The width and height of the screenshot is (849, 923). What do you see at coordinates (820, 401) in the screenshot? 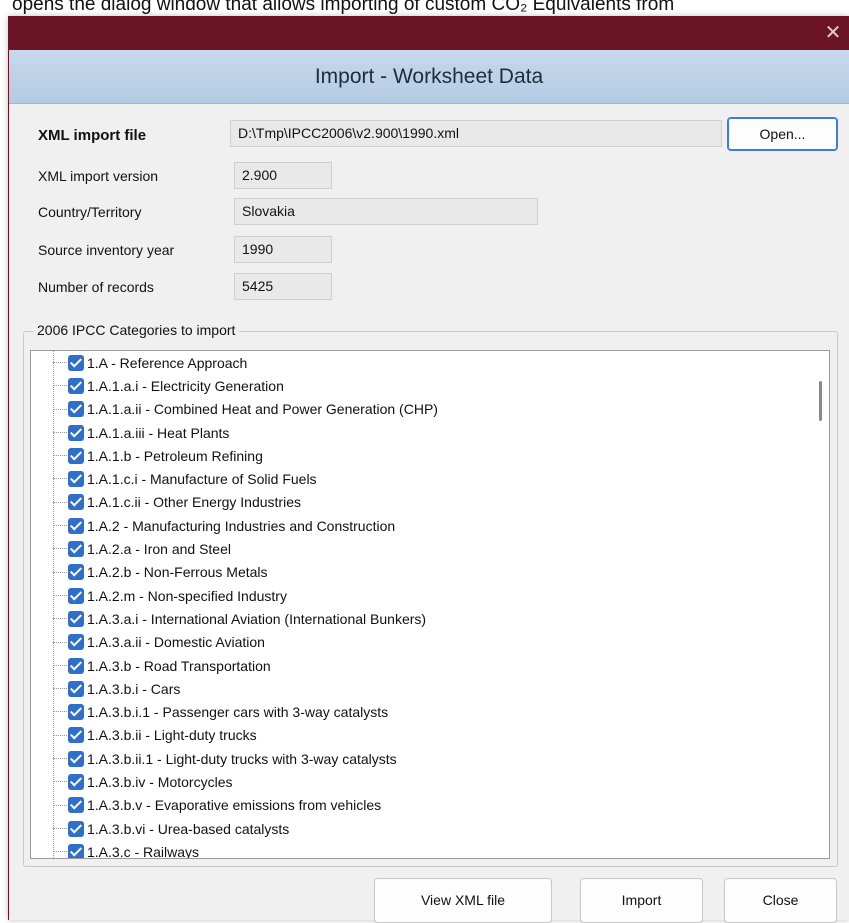
I see `scrollbar-thumb` at bounding box center [820, 401].